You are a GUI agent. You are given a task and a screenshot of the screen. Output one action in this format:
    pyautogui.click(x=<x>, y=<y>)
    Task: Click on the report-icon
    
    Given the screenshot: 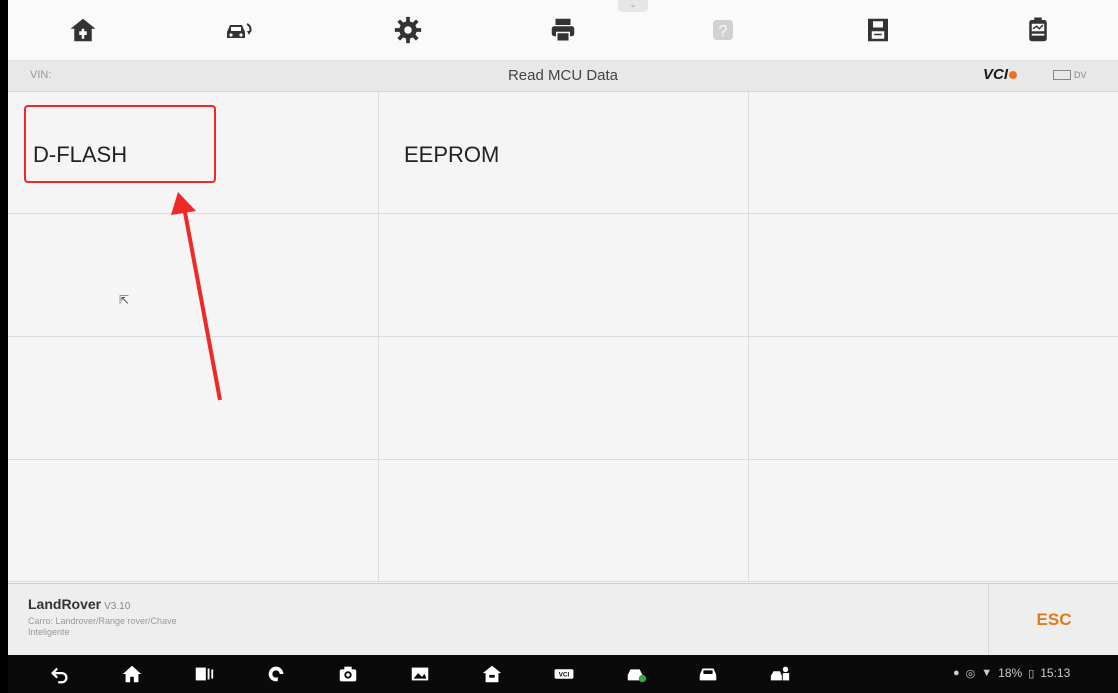 What is the action you would take?
    pyautogui.click(x=1038, y=30)
    